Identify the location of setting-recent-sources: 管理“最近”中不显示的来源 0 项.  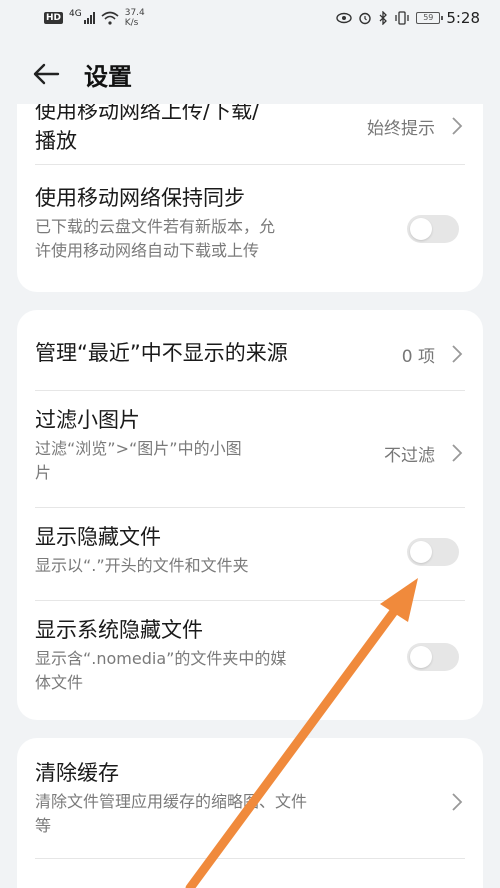
(250, 350).